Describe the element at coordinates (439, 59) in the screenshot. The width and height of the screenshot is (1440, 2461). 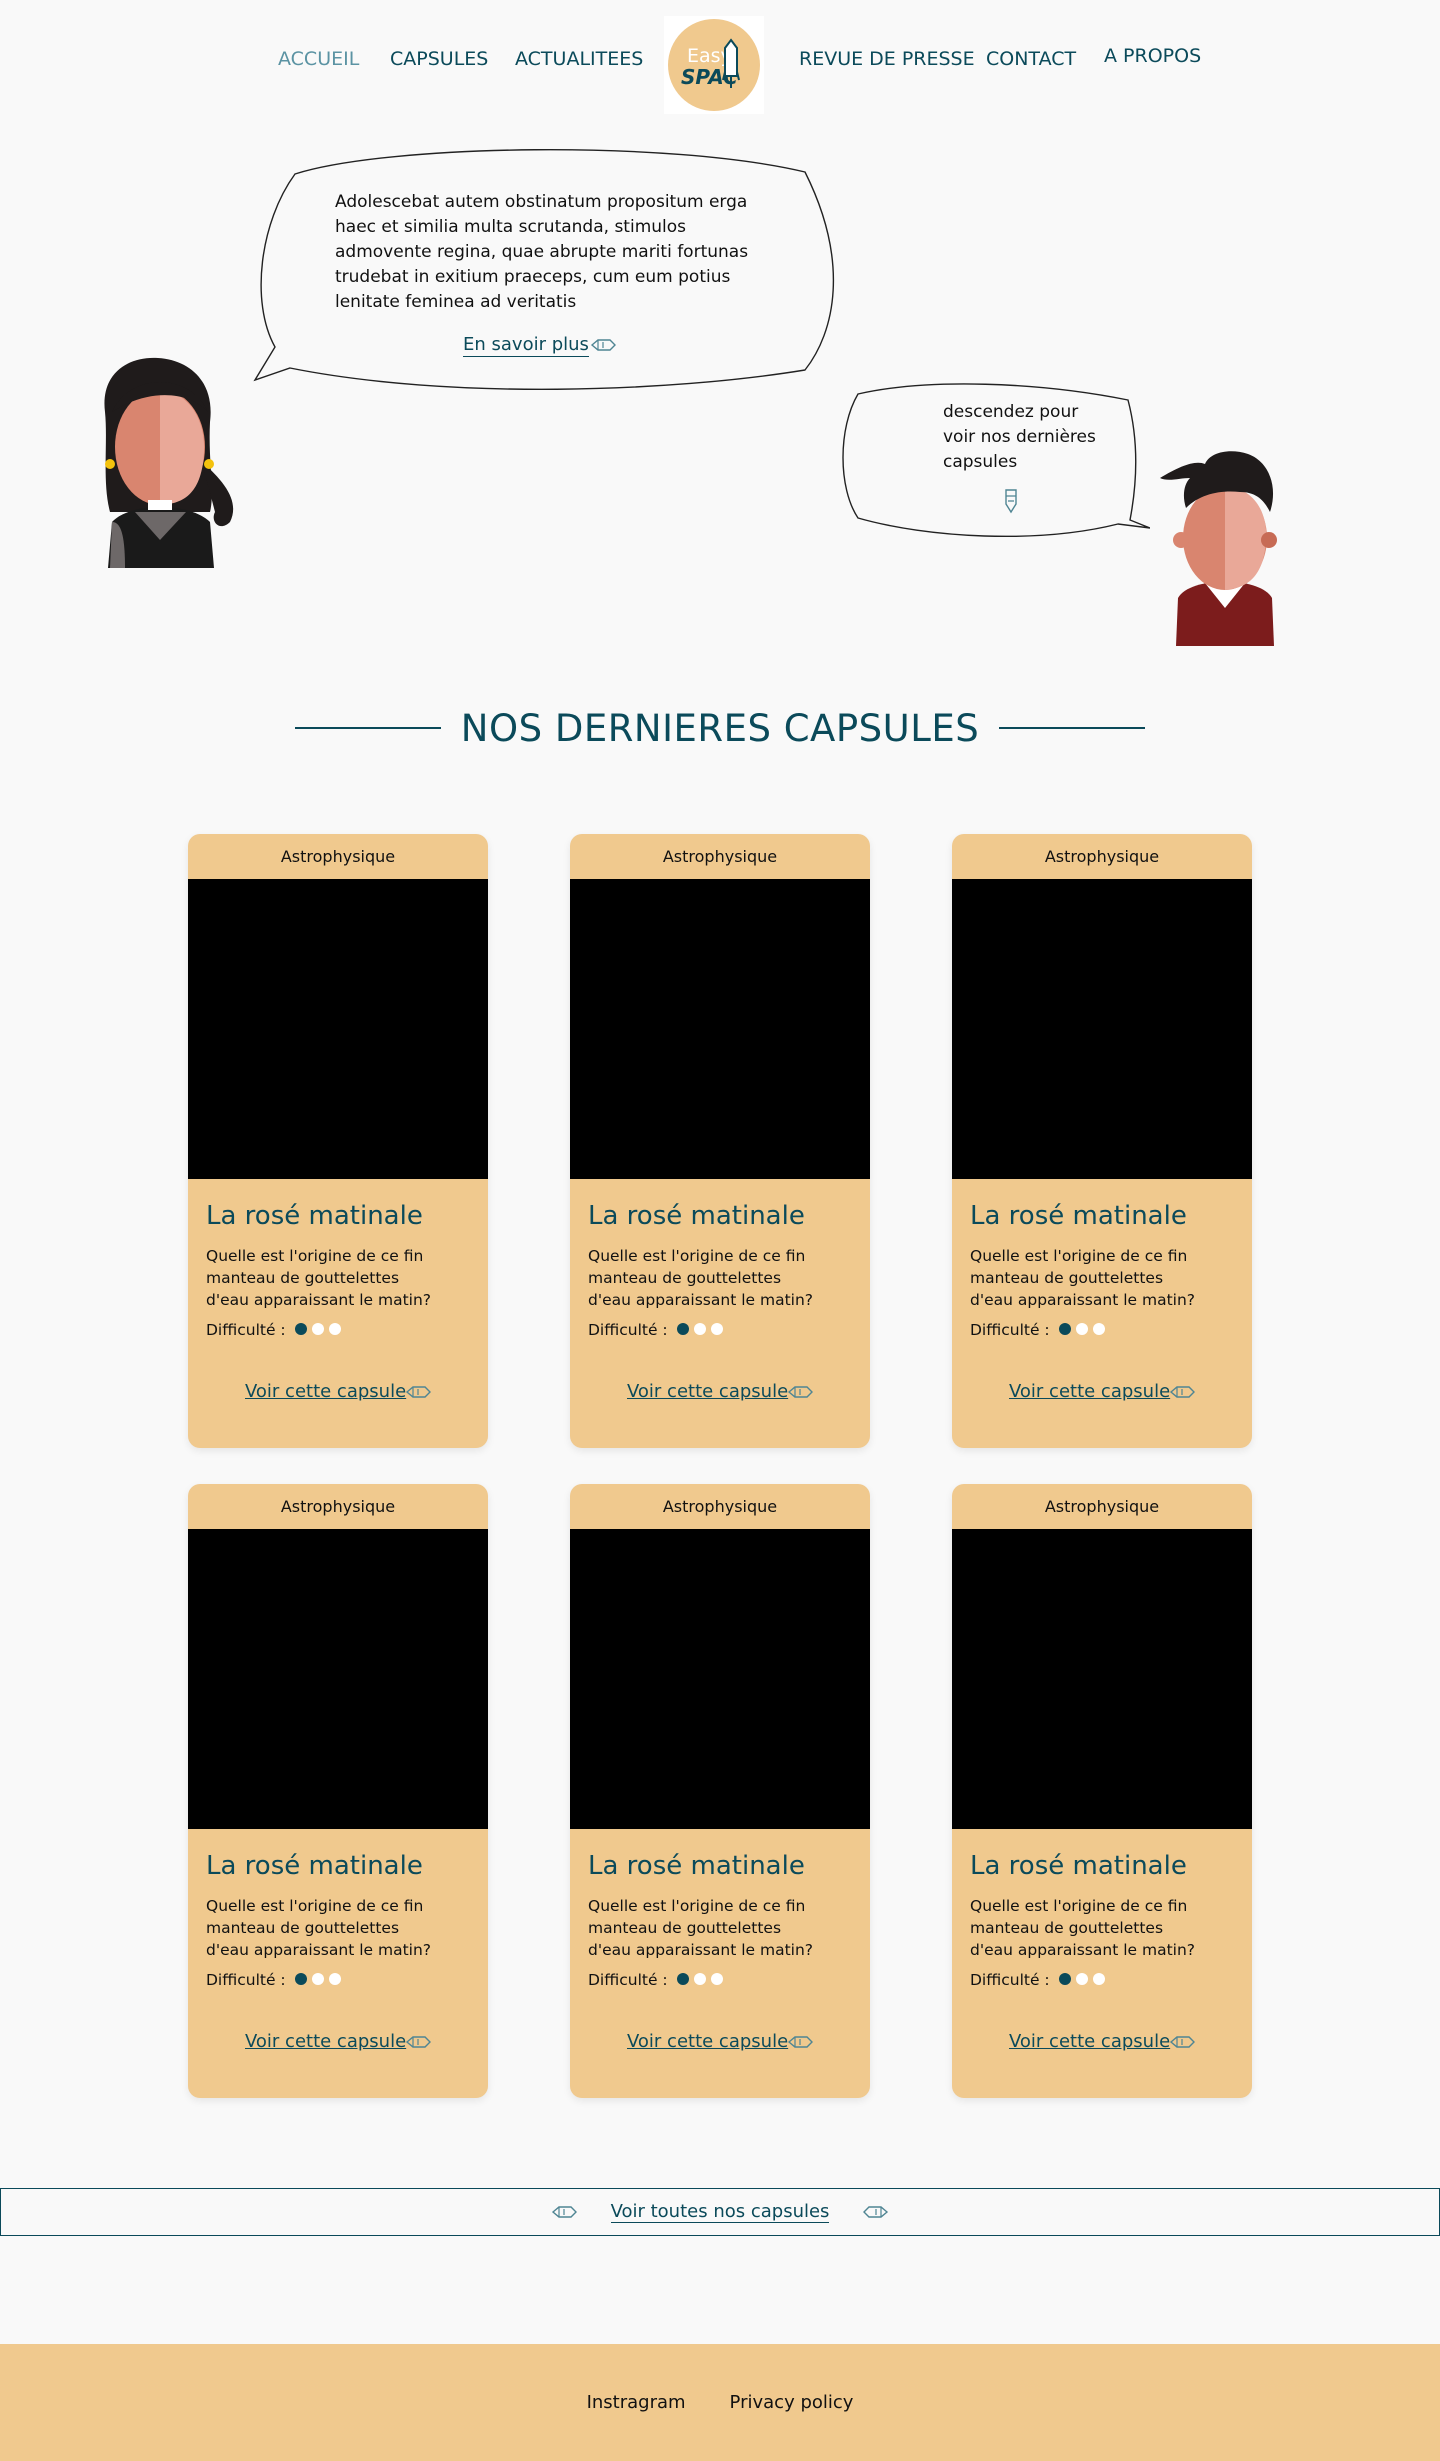
I see `nav-capsules: CAPSULES` at that location.